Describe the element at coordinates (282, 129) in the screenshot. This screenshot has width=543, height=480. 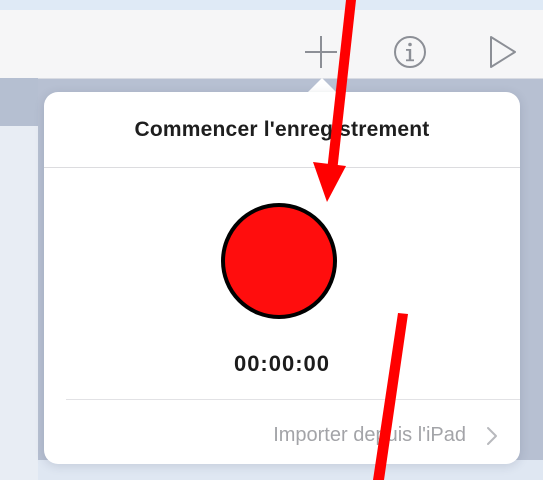
I see `popover-title: Commencer l'enregistrement` at that location.